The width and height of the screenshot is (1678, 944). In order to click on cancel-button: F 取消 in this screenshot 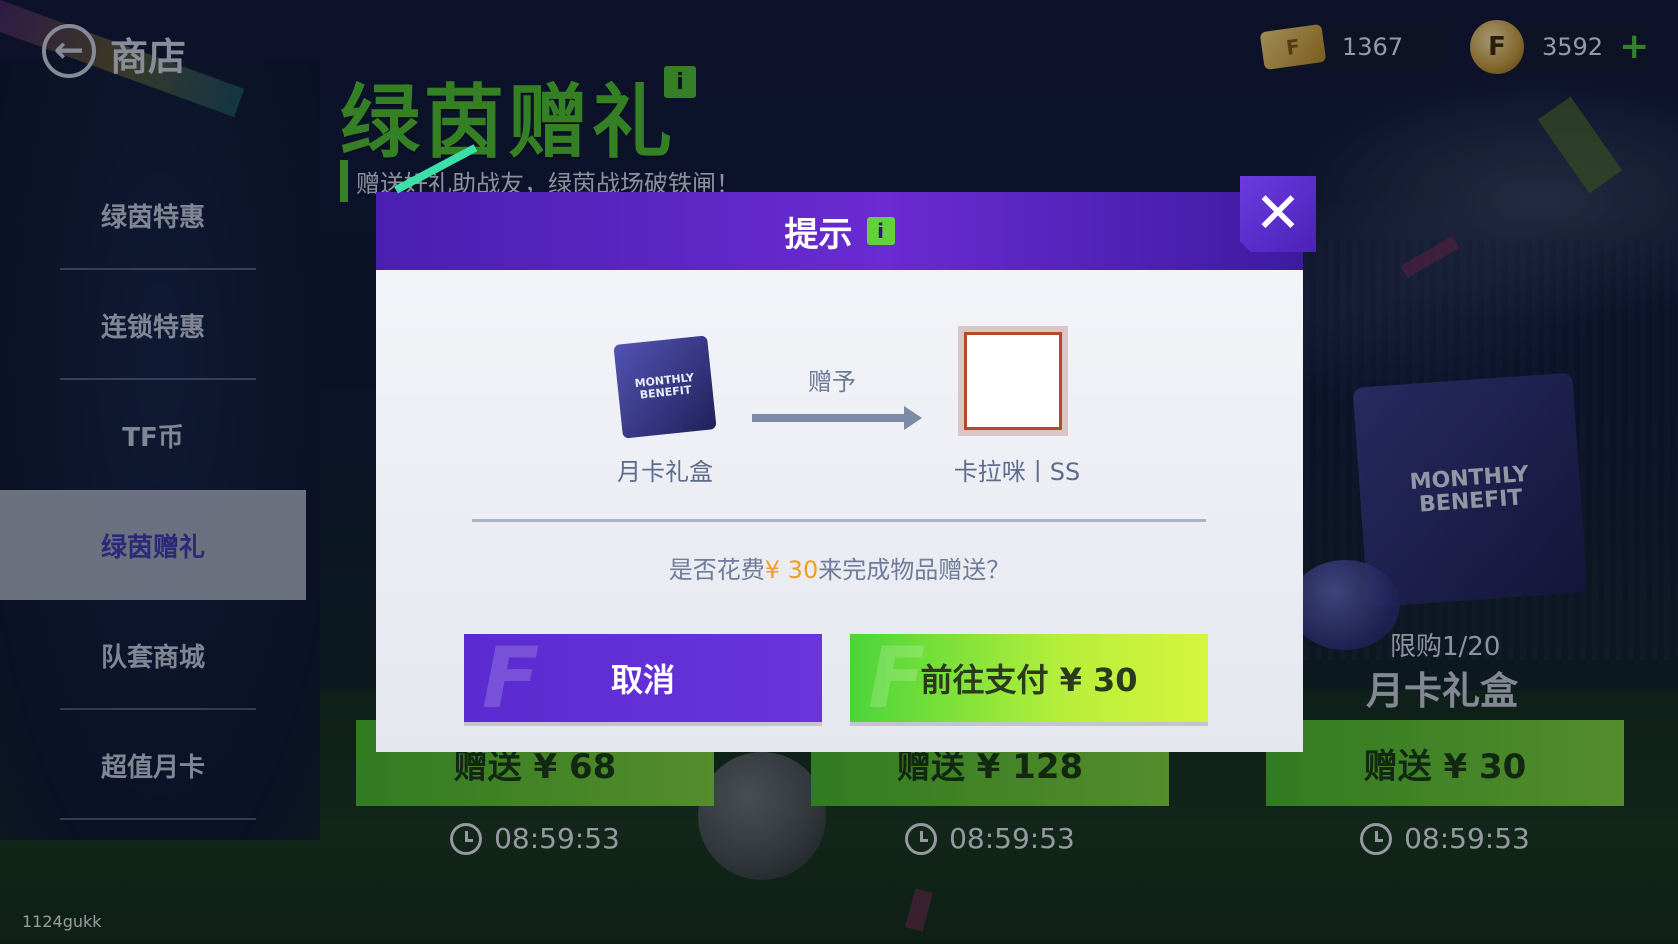, I will do `click(643, 678)`.